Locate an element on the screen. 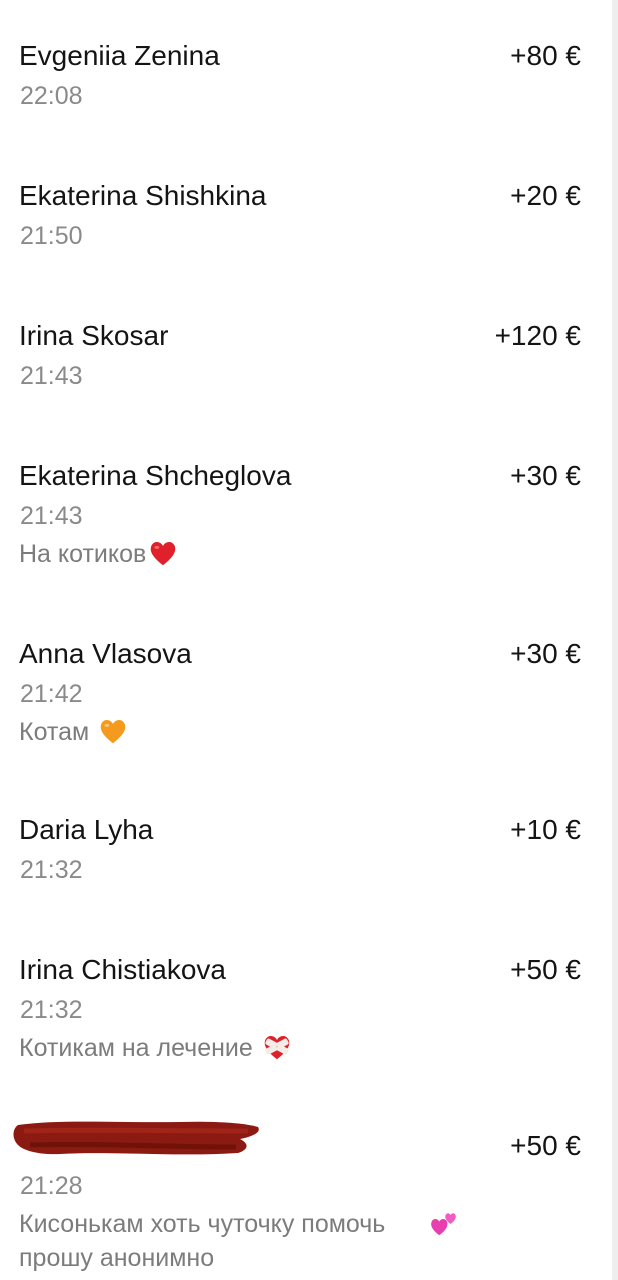 Image resolution: width=618 pixels, height=1280 pixels. comment-text: На котиков is located at coordinates (83, 554).